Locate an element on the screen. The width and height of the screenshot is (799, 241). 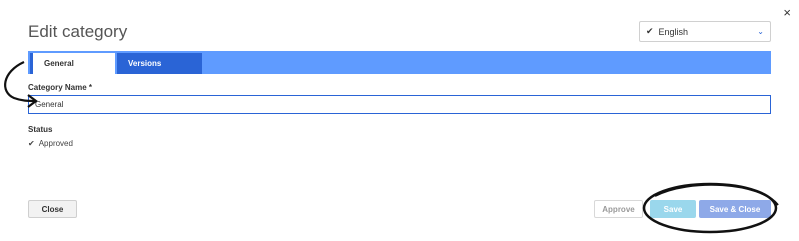
status-label: Status is located at coordinates (40, 129).